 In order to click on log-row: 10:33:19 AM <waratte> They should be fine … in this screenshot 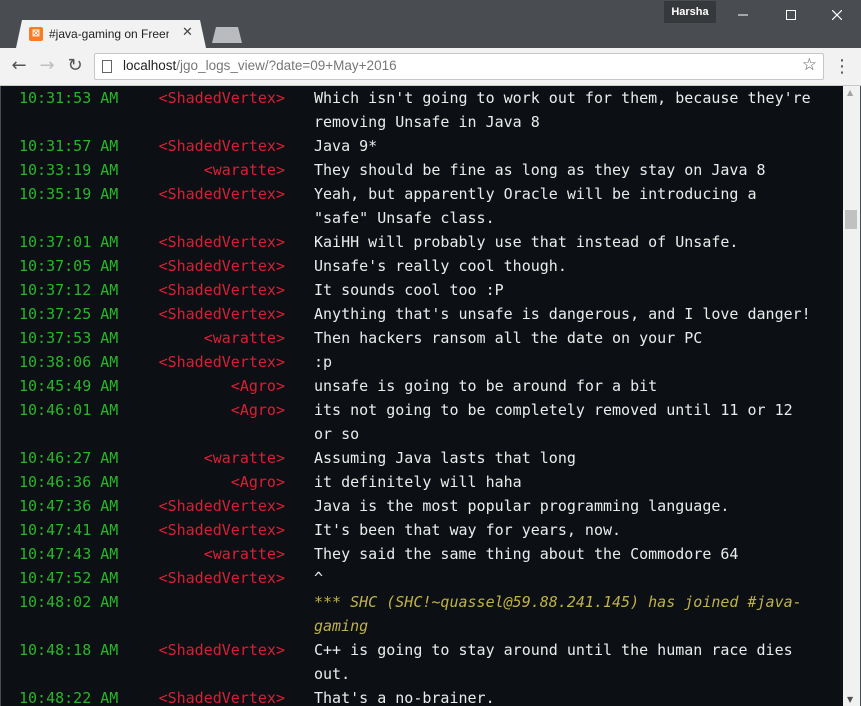, I will do `click(422, 170)`.